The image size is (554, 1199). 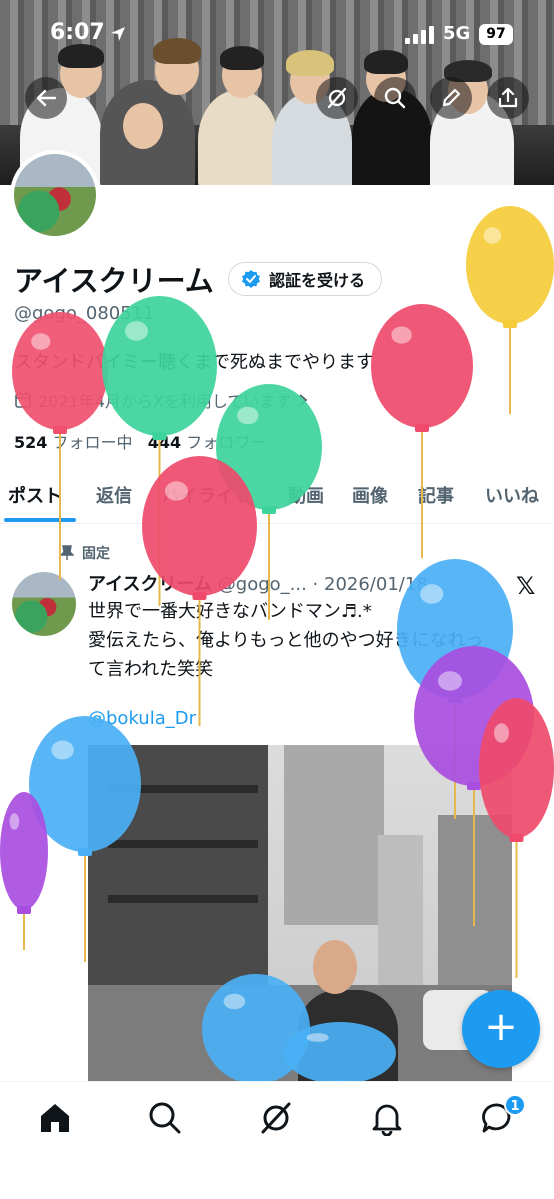 What do you see at coordinates (114, 495) in the screenshot?
I see `tab-replies: 返信` at bounding box center [114, 495].